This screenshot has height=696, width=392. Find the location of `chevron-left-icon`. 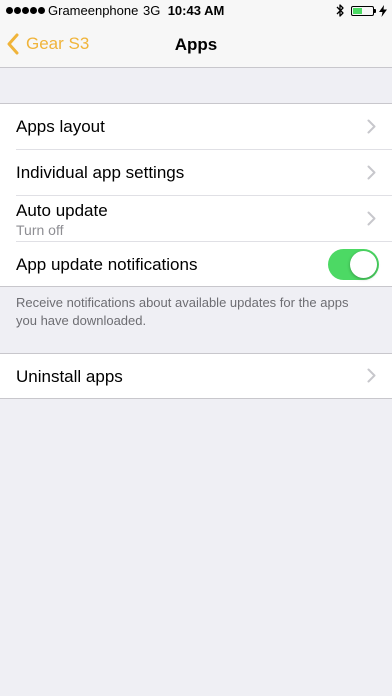

chevron-left-icon is located at coordinates (13, 44).